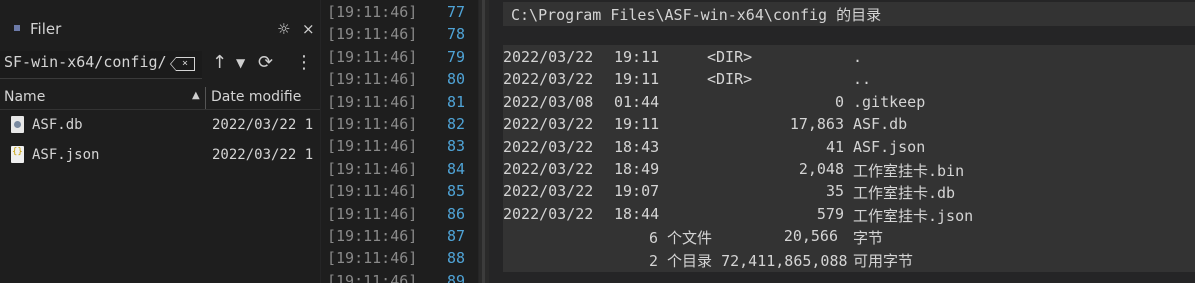 This screenshot has width=1195, height=283. What do you see at coordinates (858, 57) in the screenshot?
I see `entry-name: .` at bounding box center [858, 57].